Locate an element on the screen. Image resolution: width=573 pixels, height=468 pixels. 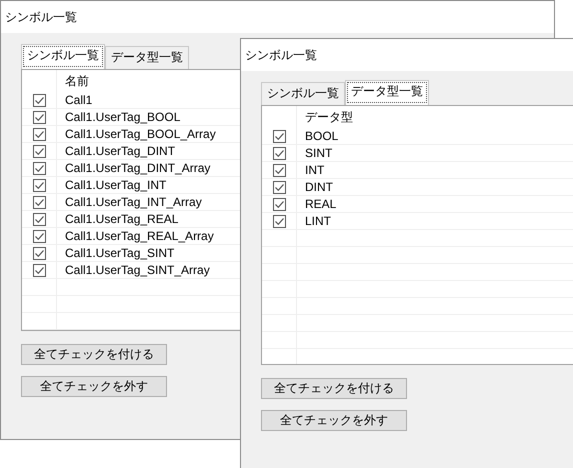
table-cell-text: BOOL is located at coordinates (321, 136).